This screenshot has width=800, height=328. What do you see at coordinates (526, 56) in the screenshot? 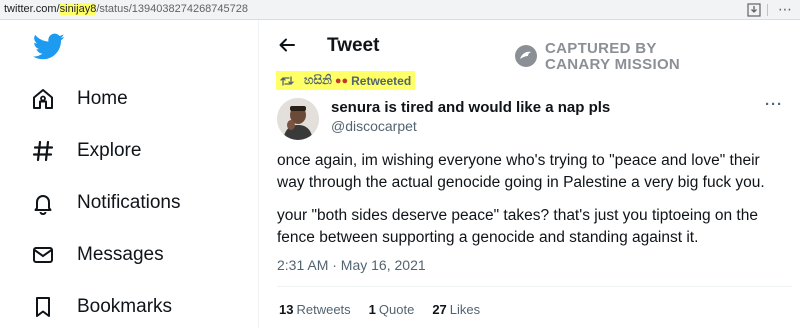
I see `canary-mission-logo-icon` at bounding box center [526, 56].